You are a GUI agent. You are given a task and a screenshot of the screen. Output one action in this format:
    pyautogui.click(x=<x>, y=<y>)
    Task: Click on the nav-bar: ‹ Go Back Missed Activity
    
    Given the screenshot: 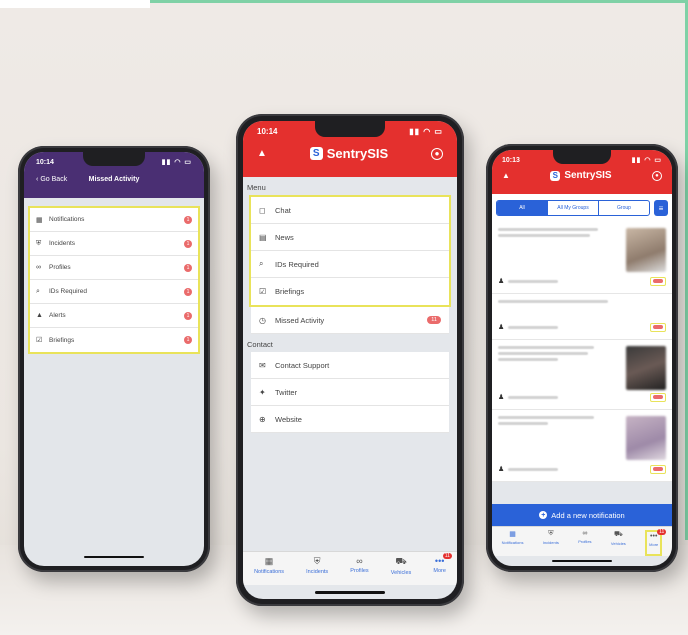 What is the action you would take?
    pyautogui.click(x=114, y=179)
    